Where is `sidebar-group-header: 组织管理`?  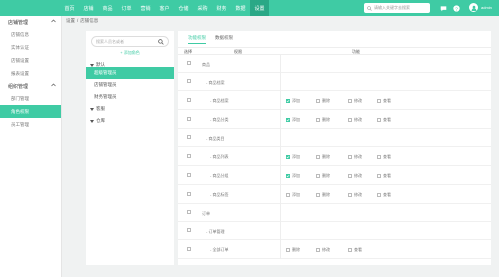 sidebar-group-header: 组织管理 is located at coordinates (30, 86).